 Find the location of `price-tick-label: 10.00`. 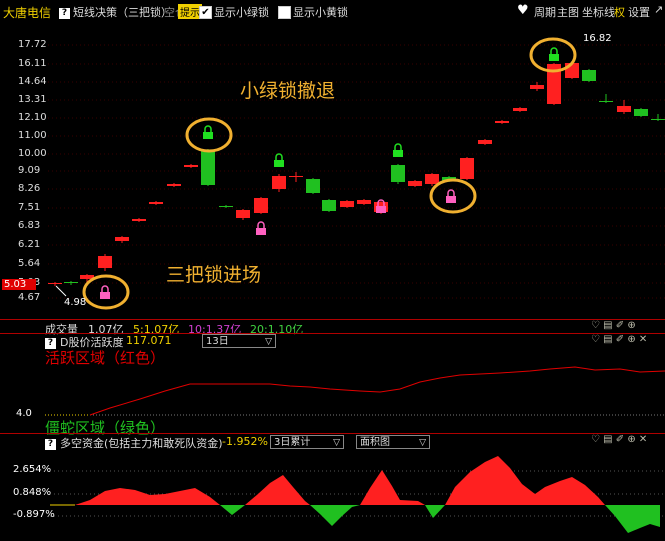

price-tick-label: 10.00 is located at coordinates (32, 153).